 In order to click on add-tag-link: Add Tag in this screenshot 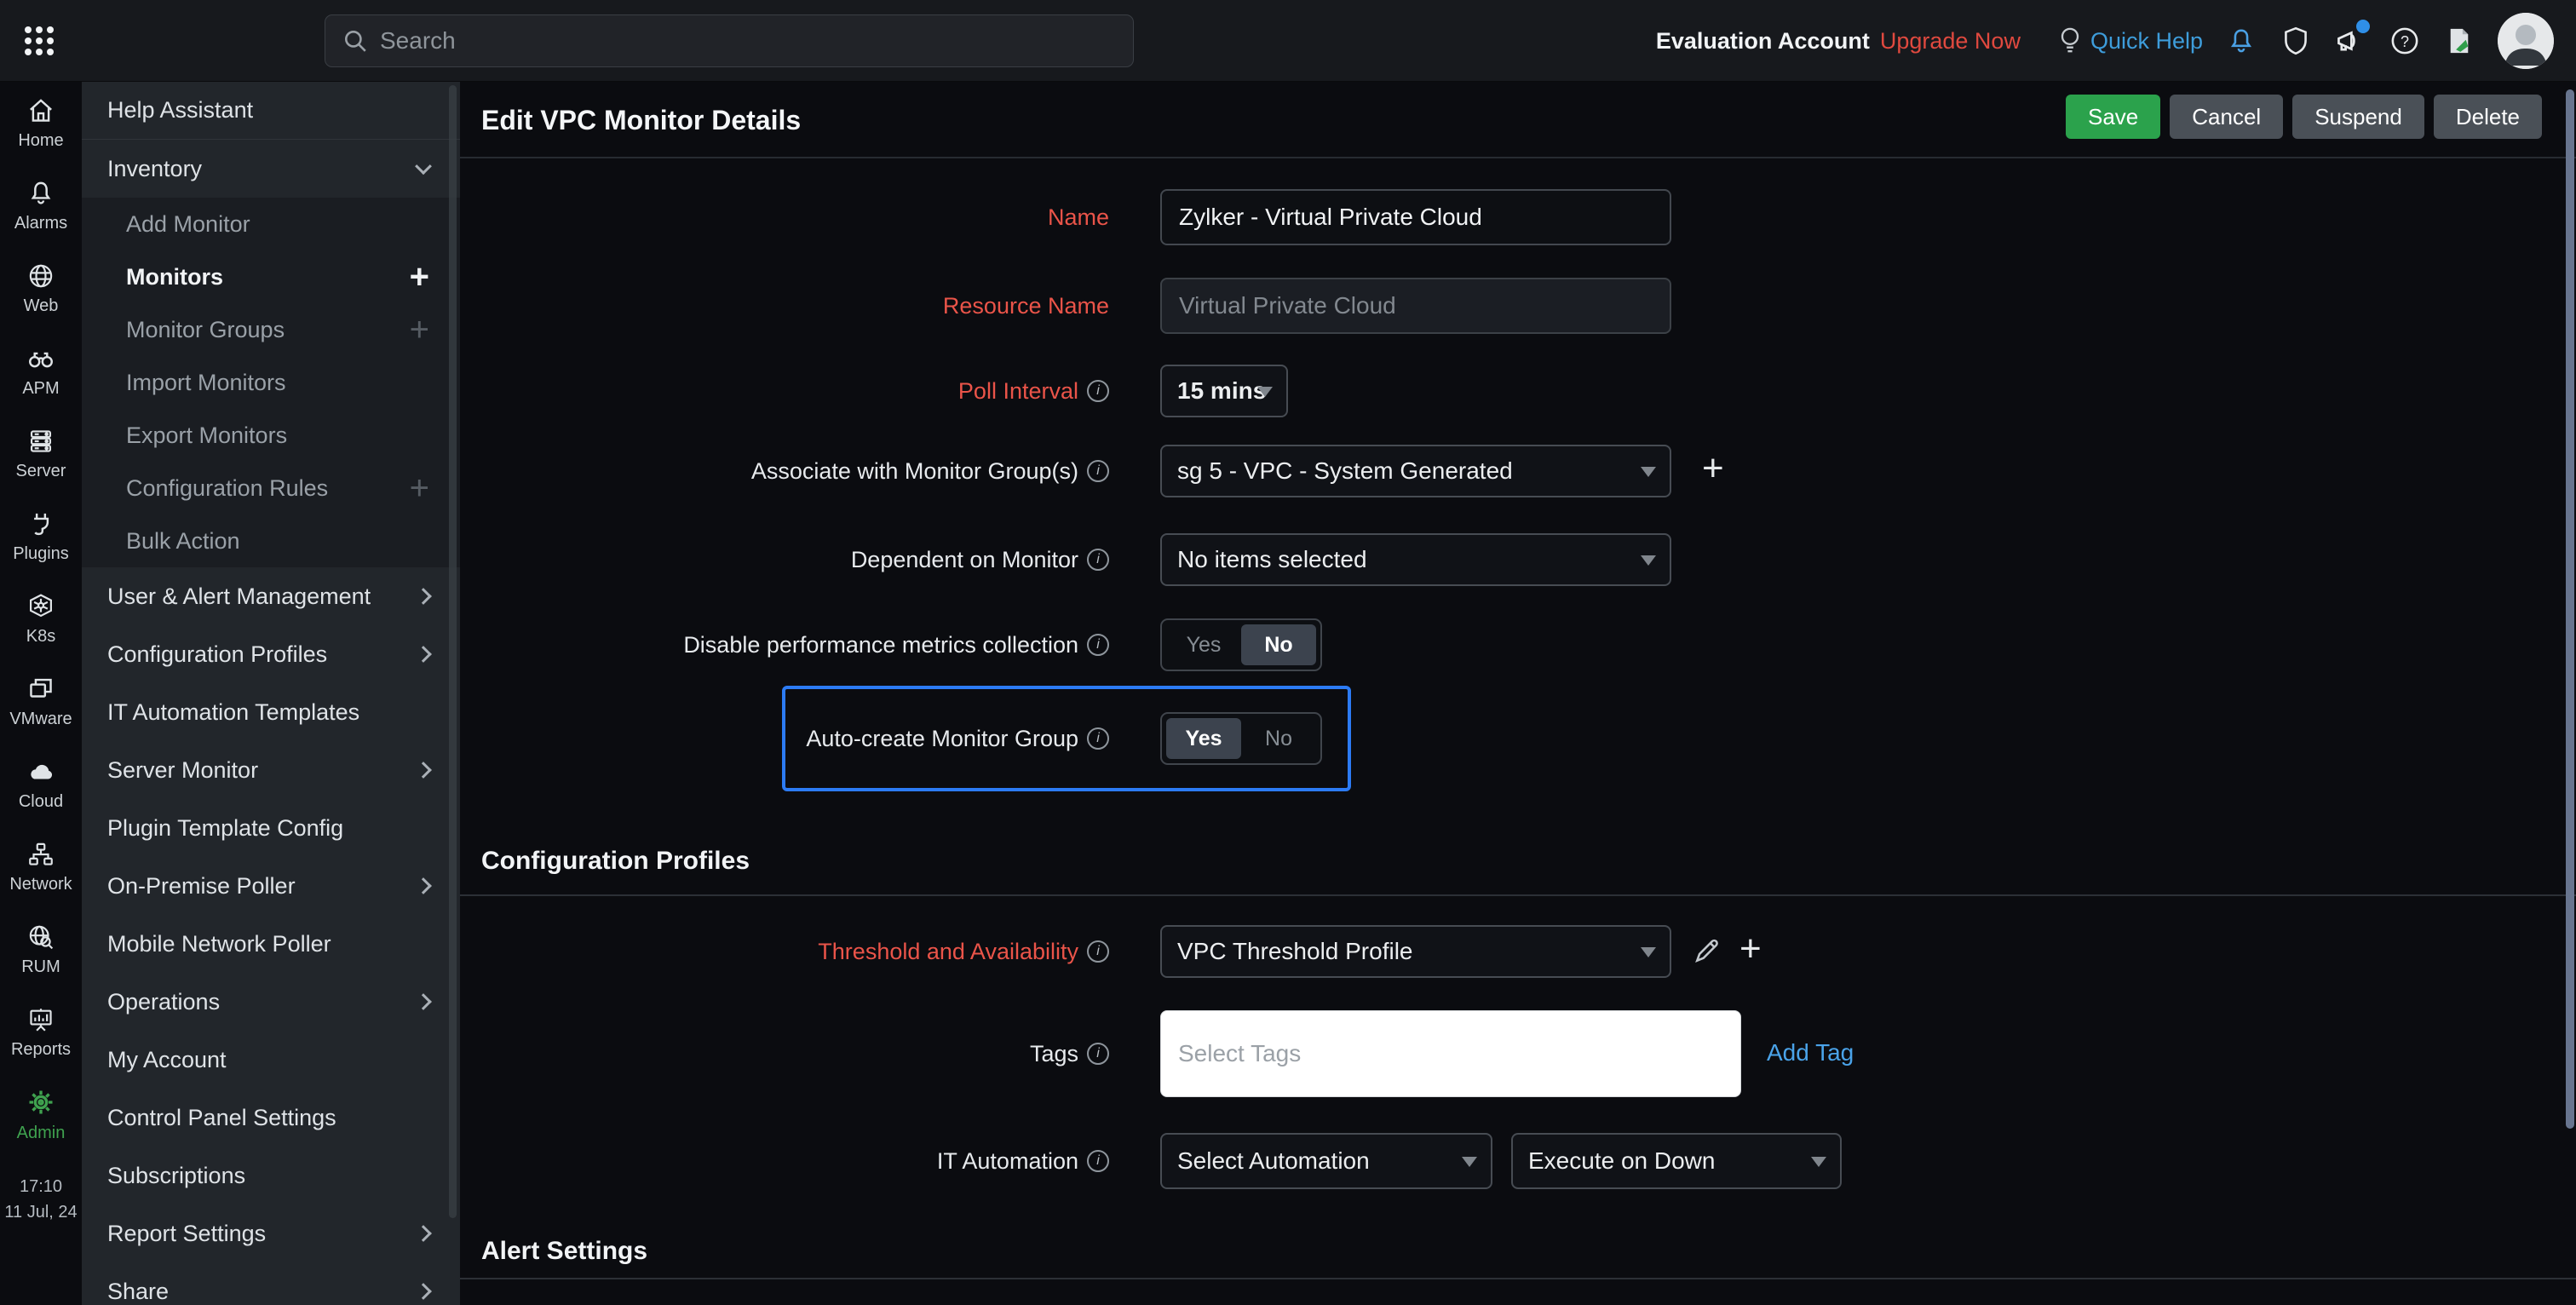, I will do `click(1811, 1052)`.